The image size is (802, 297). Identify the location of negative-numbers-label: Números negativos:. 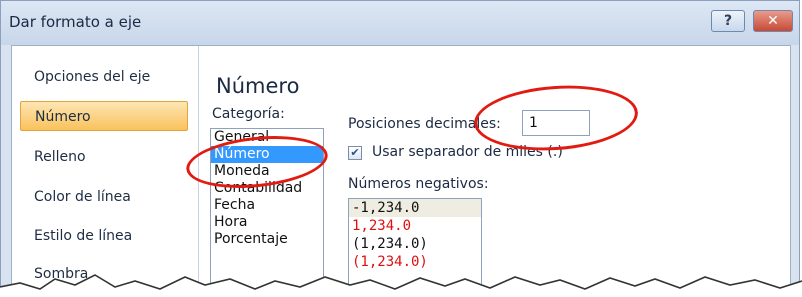
(418, 184).